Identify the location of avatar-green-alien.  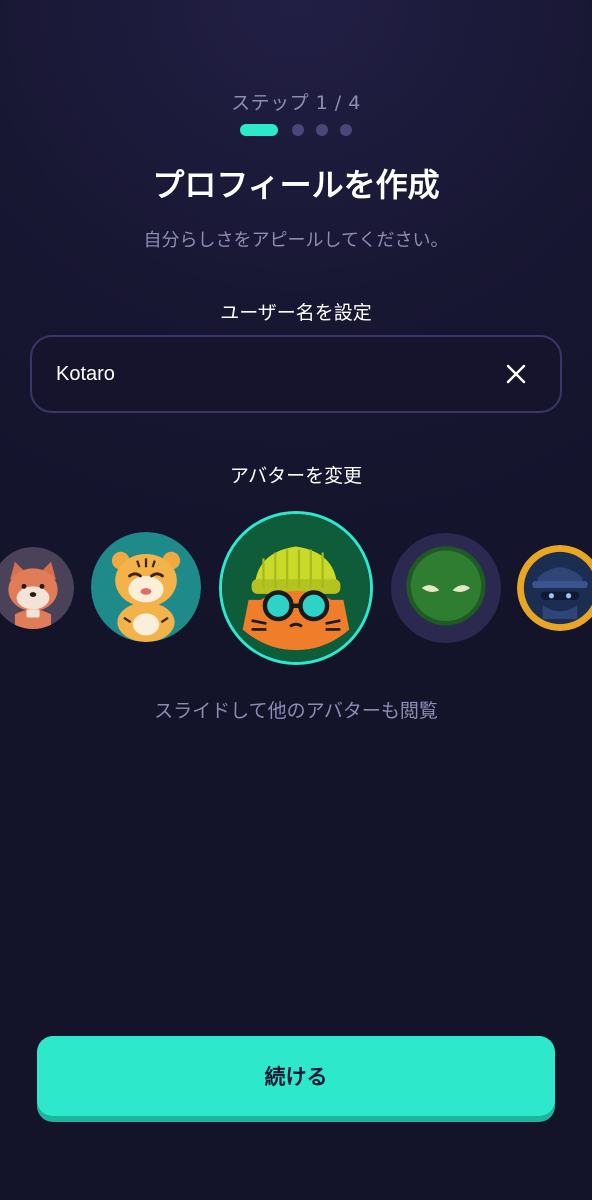
(446, 588).